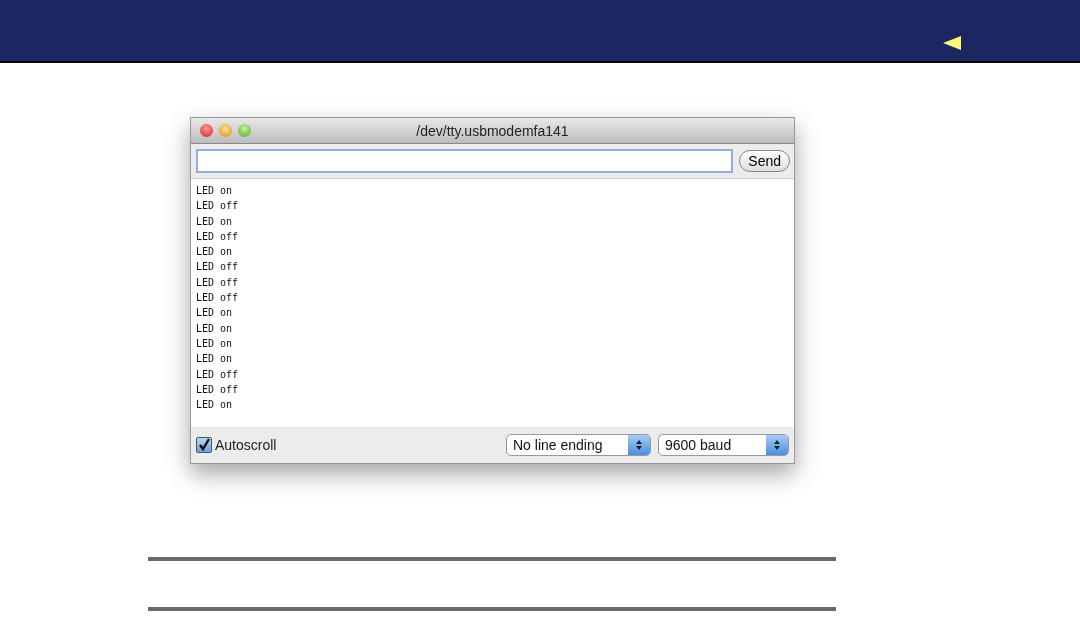  What do you see at coordinates (206, 130) in the screenshot?
I see `close-button` at bounding box center [206, 130].